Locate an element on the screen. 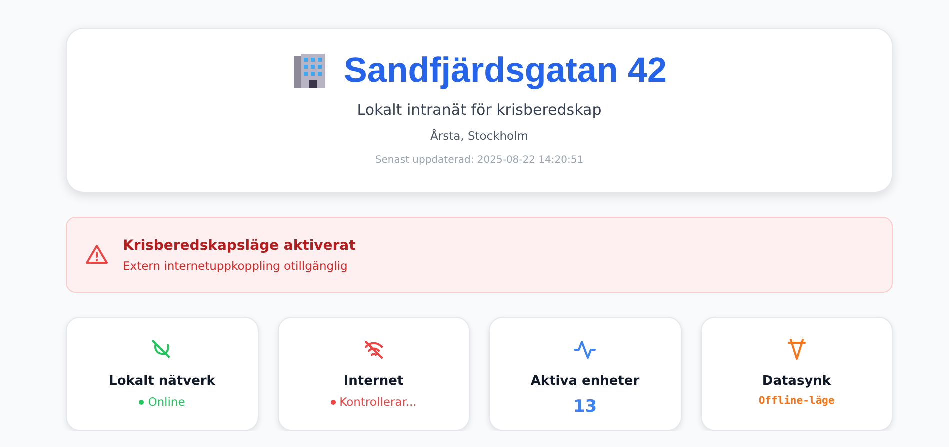  sync-status-text: Offline-läge is located at coordinates (796, 401).